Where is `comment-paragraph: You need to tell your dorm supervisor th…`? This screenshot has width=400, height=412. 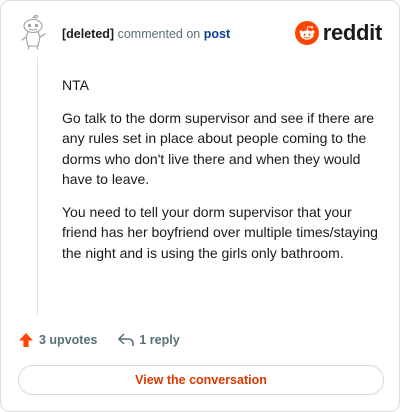
comment-paragraph: You need to tell your dorm supervisor th… is located at coordinates (220, 232).